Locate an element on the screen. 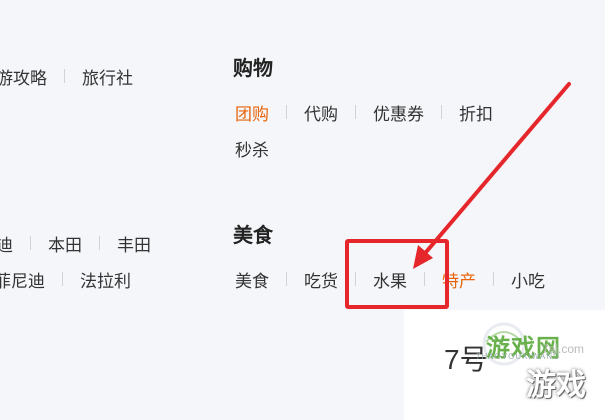  link-travel-agency: 旅行社 is located at coordinates (107, 76).